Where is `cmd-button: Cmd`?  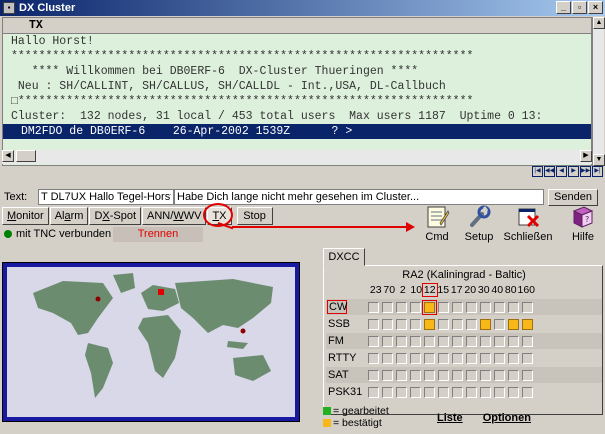 cmd-button: Cmd is located at coordinates (437, 224).